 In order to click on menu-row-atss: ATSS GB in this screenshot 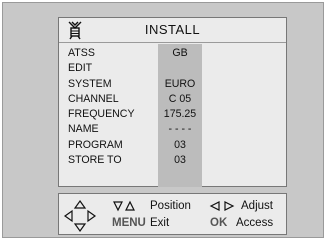, I will do `click(172, 53)`.